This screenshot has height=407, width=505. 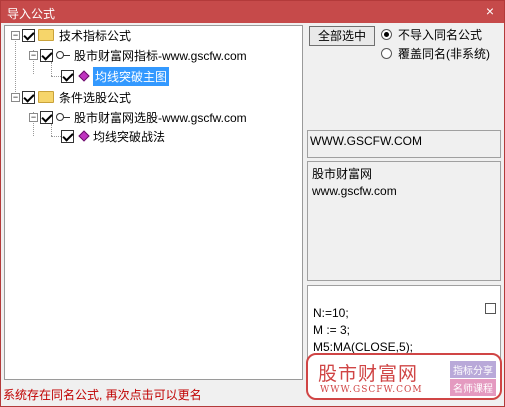 I want to click on description-line: www.gscfw.com, so click(x=354, y=191).